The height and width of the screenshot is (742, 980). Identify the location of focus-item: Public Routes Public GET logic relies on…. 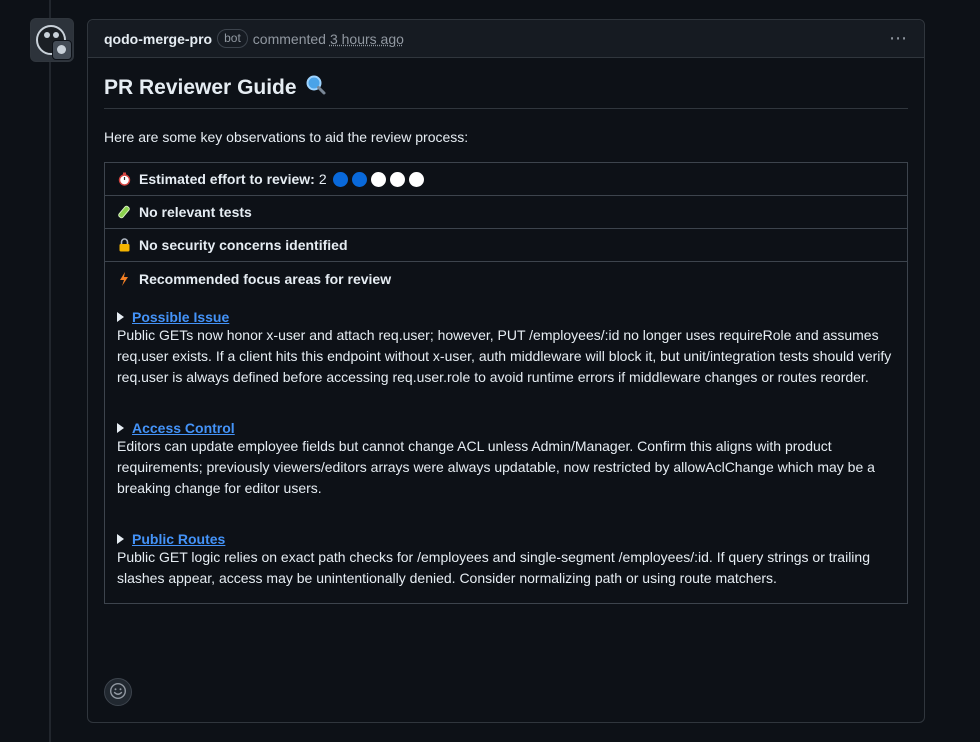
(506, 560).